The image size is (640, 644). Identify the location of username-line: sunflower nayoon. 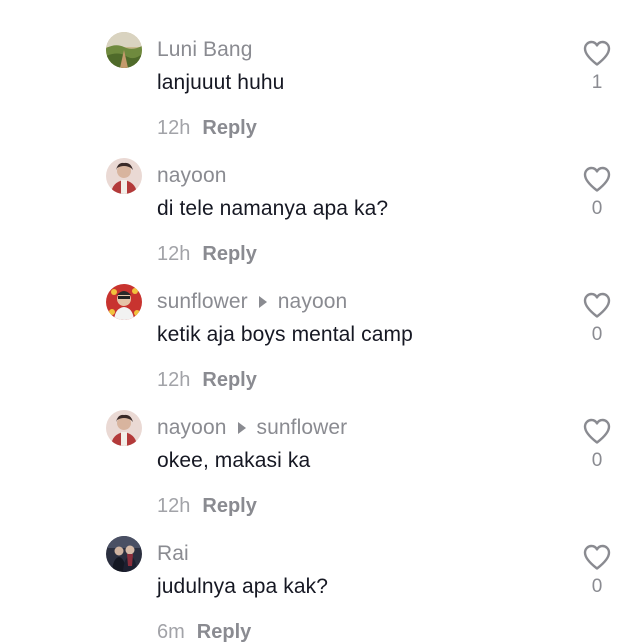
(252, 302).